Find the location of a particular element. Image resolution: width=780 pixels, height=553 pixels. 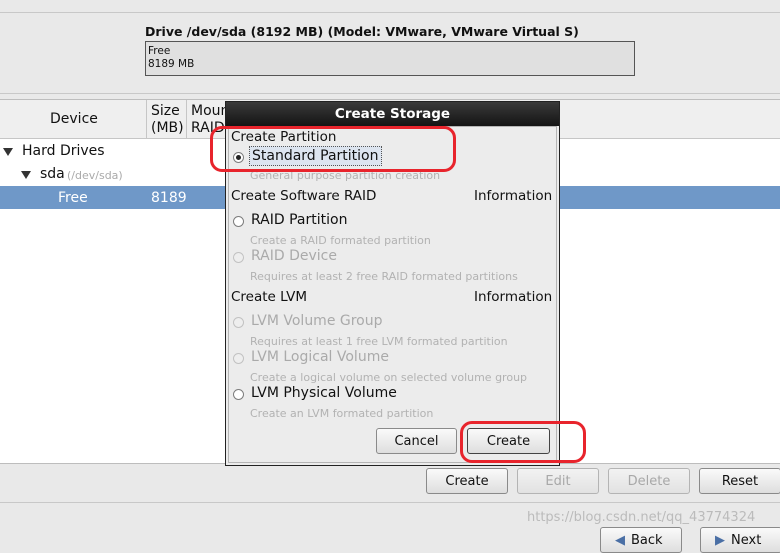

raid-partition-radio is located at coordinates (238, 221).